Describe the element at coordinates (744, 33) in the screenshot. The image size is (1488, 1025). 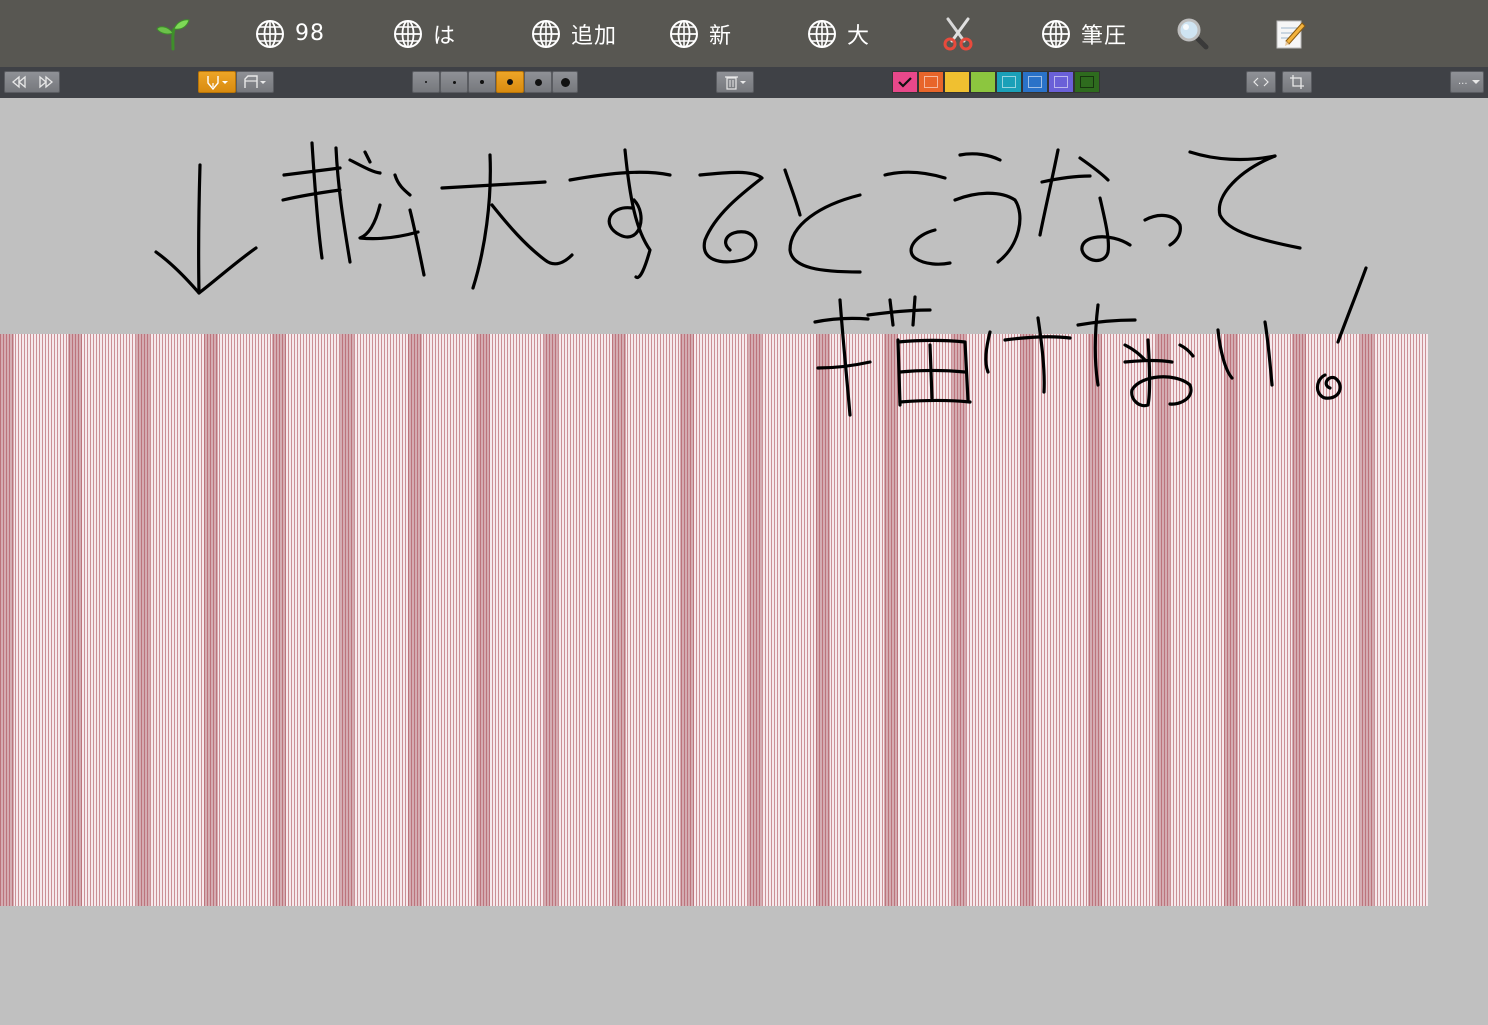
I see `top-toolbar: 98 は 追加 新 大 筆圧` at that location.